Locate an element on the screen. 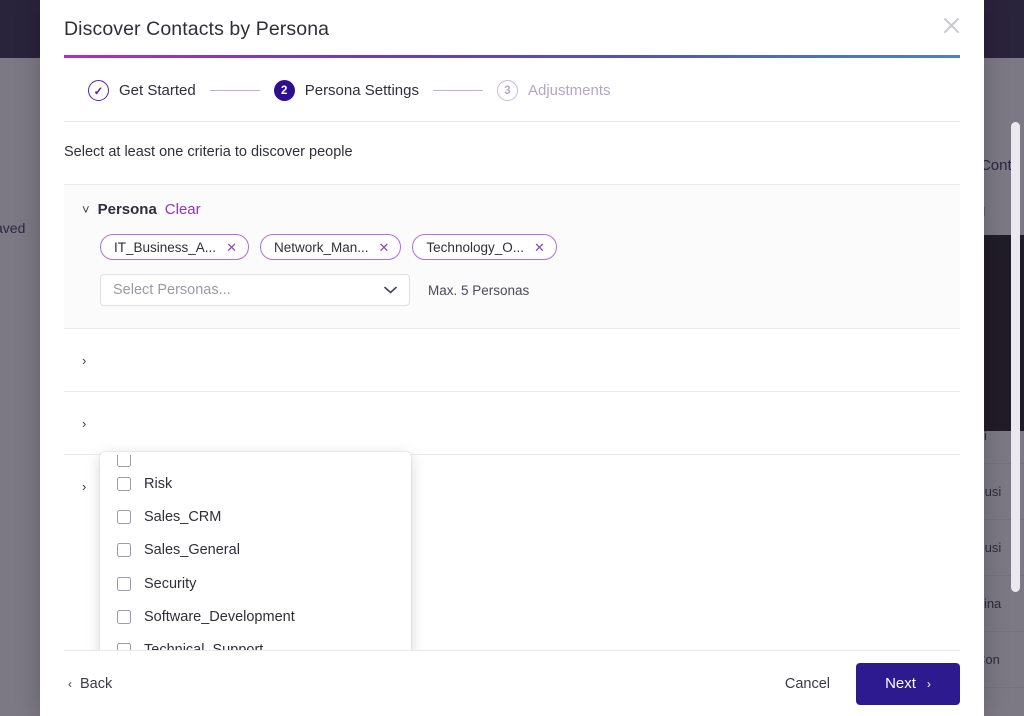 The image size is (1024, 716). collapsed-section-2: › is located at coordinates (512, 422).